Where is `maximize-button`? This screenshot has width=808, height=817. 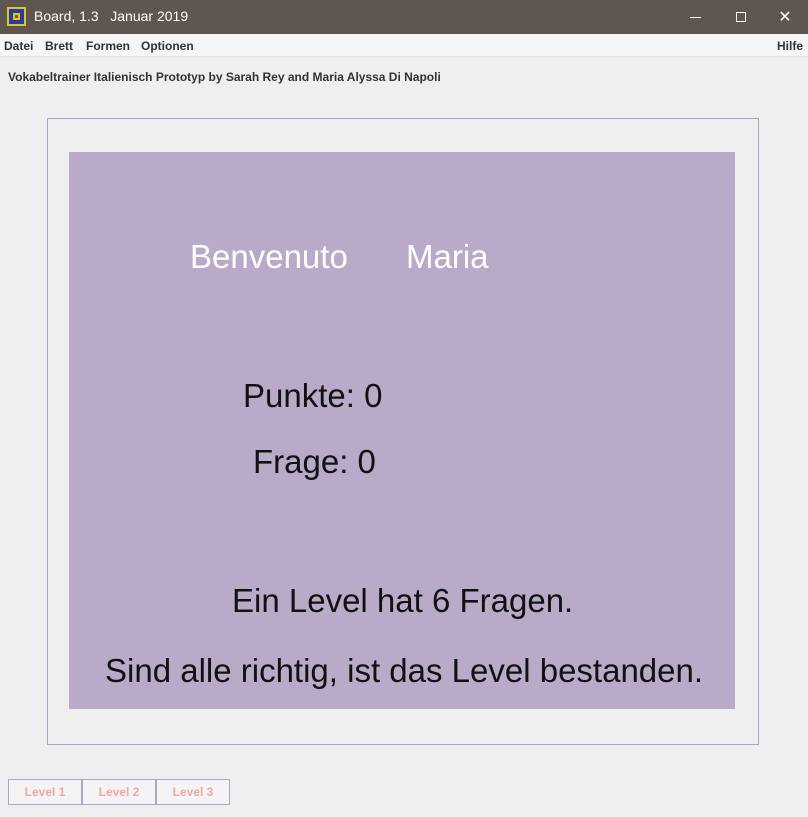
maximize-button is located at coordinates (741, 17).